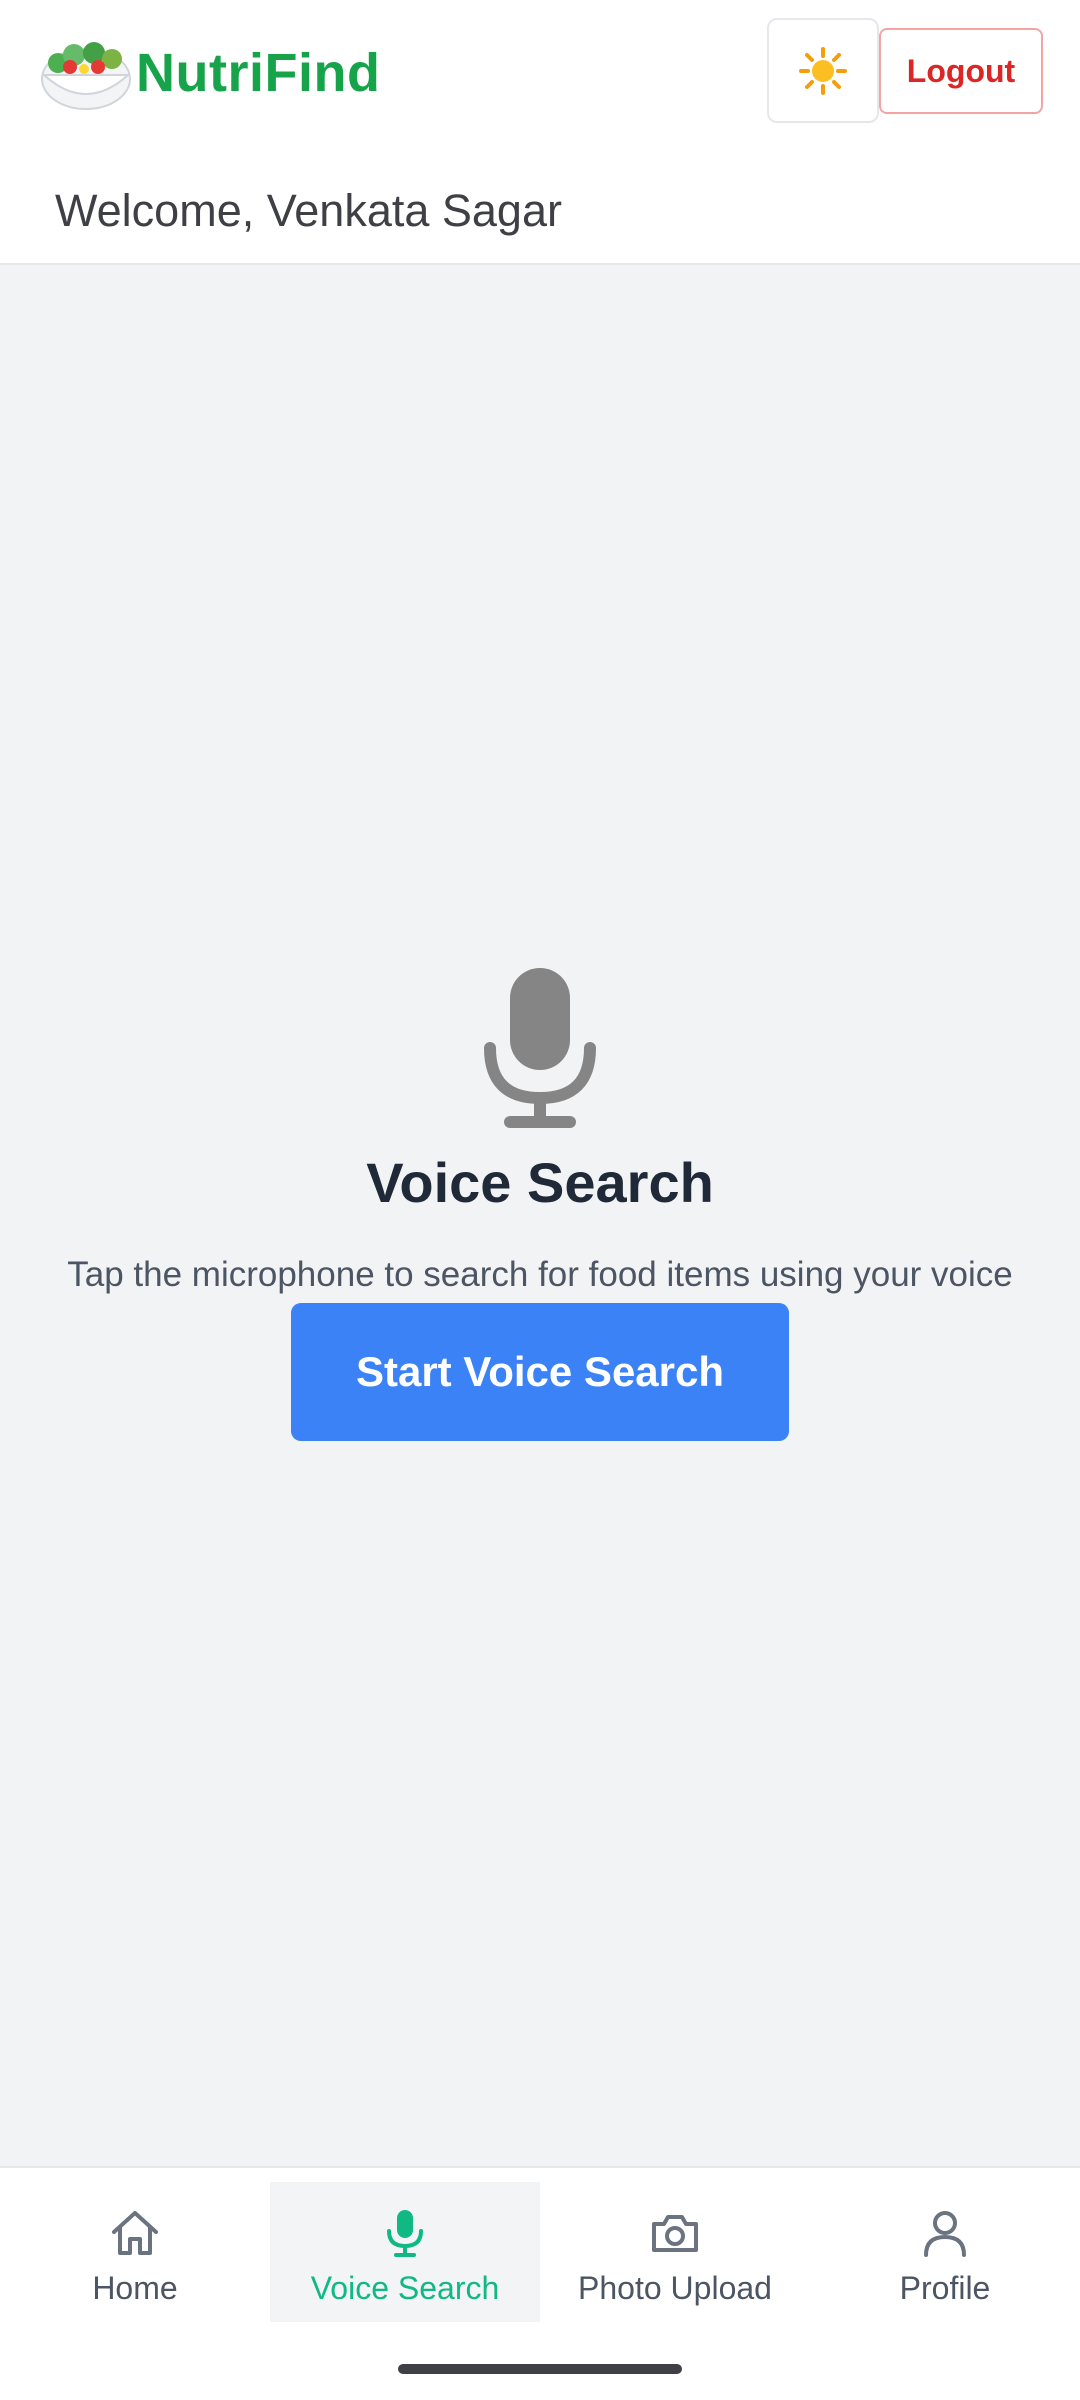 Image resolution: width=1080 pixels, height=2400 pixels. What do you see at coordinates (540, 132) in the screenshot?
I see `app-header: NutriFind Logout Welcome, Venkata Sagar` at bounding box center [540, 132].